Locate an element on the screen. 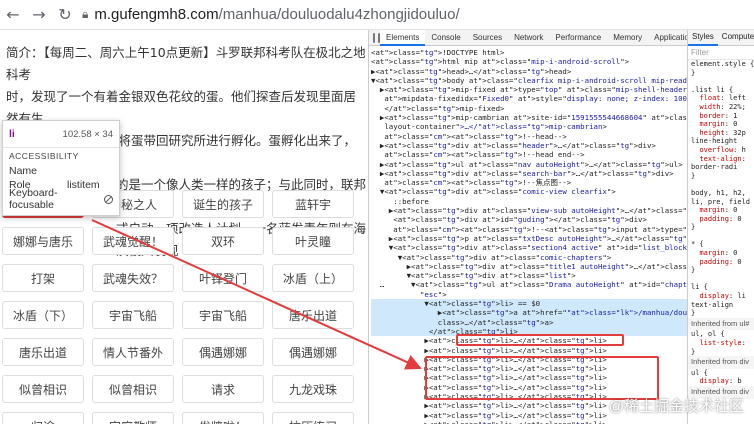 Image resolution: width=754 pixels, height=424 pixels. dom-node-line: ::before is located at coordinates (529, 201).